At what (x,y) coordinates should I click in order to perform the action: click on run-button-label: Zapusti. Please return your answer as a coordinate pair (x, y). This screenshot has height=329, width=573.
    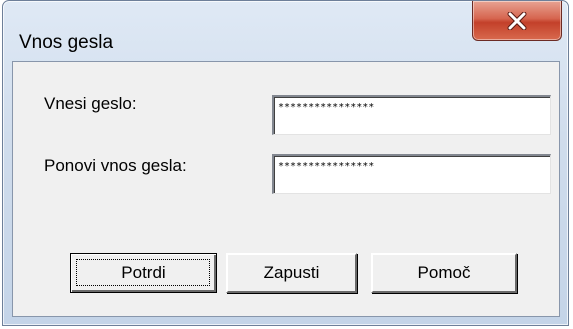
    Looking at the image, I should click on (291, 272).